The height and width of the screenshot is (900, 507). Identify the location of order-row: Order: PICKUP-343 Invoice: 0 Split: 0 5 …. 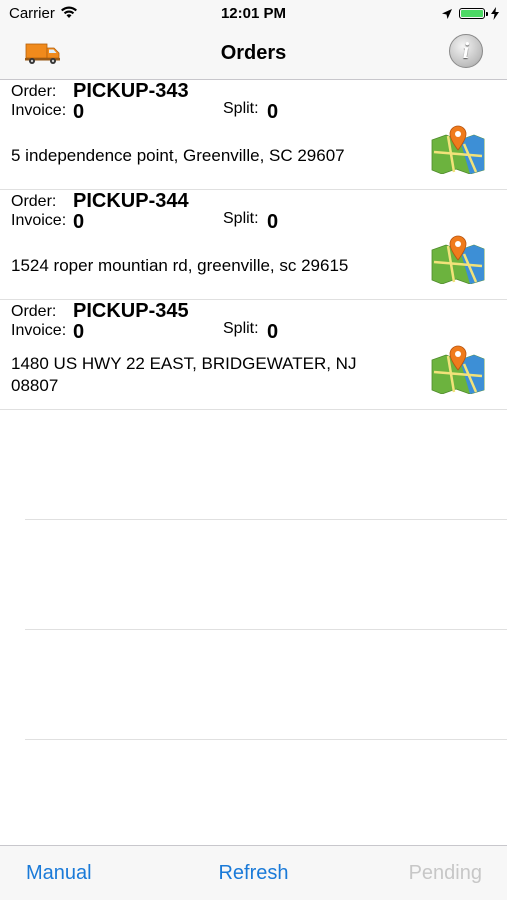
(253, 135).